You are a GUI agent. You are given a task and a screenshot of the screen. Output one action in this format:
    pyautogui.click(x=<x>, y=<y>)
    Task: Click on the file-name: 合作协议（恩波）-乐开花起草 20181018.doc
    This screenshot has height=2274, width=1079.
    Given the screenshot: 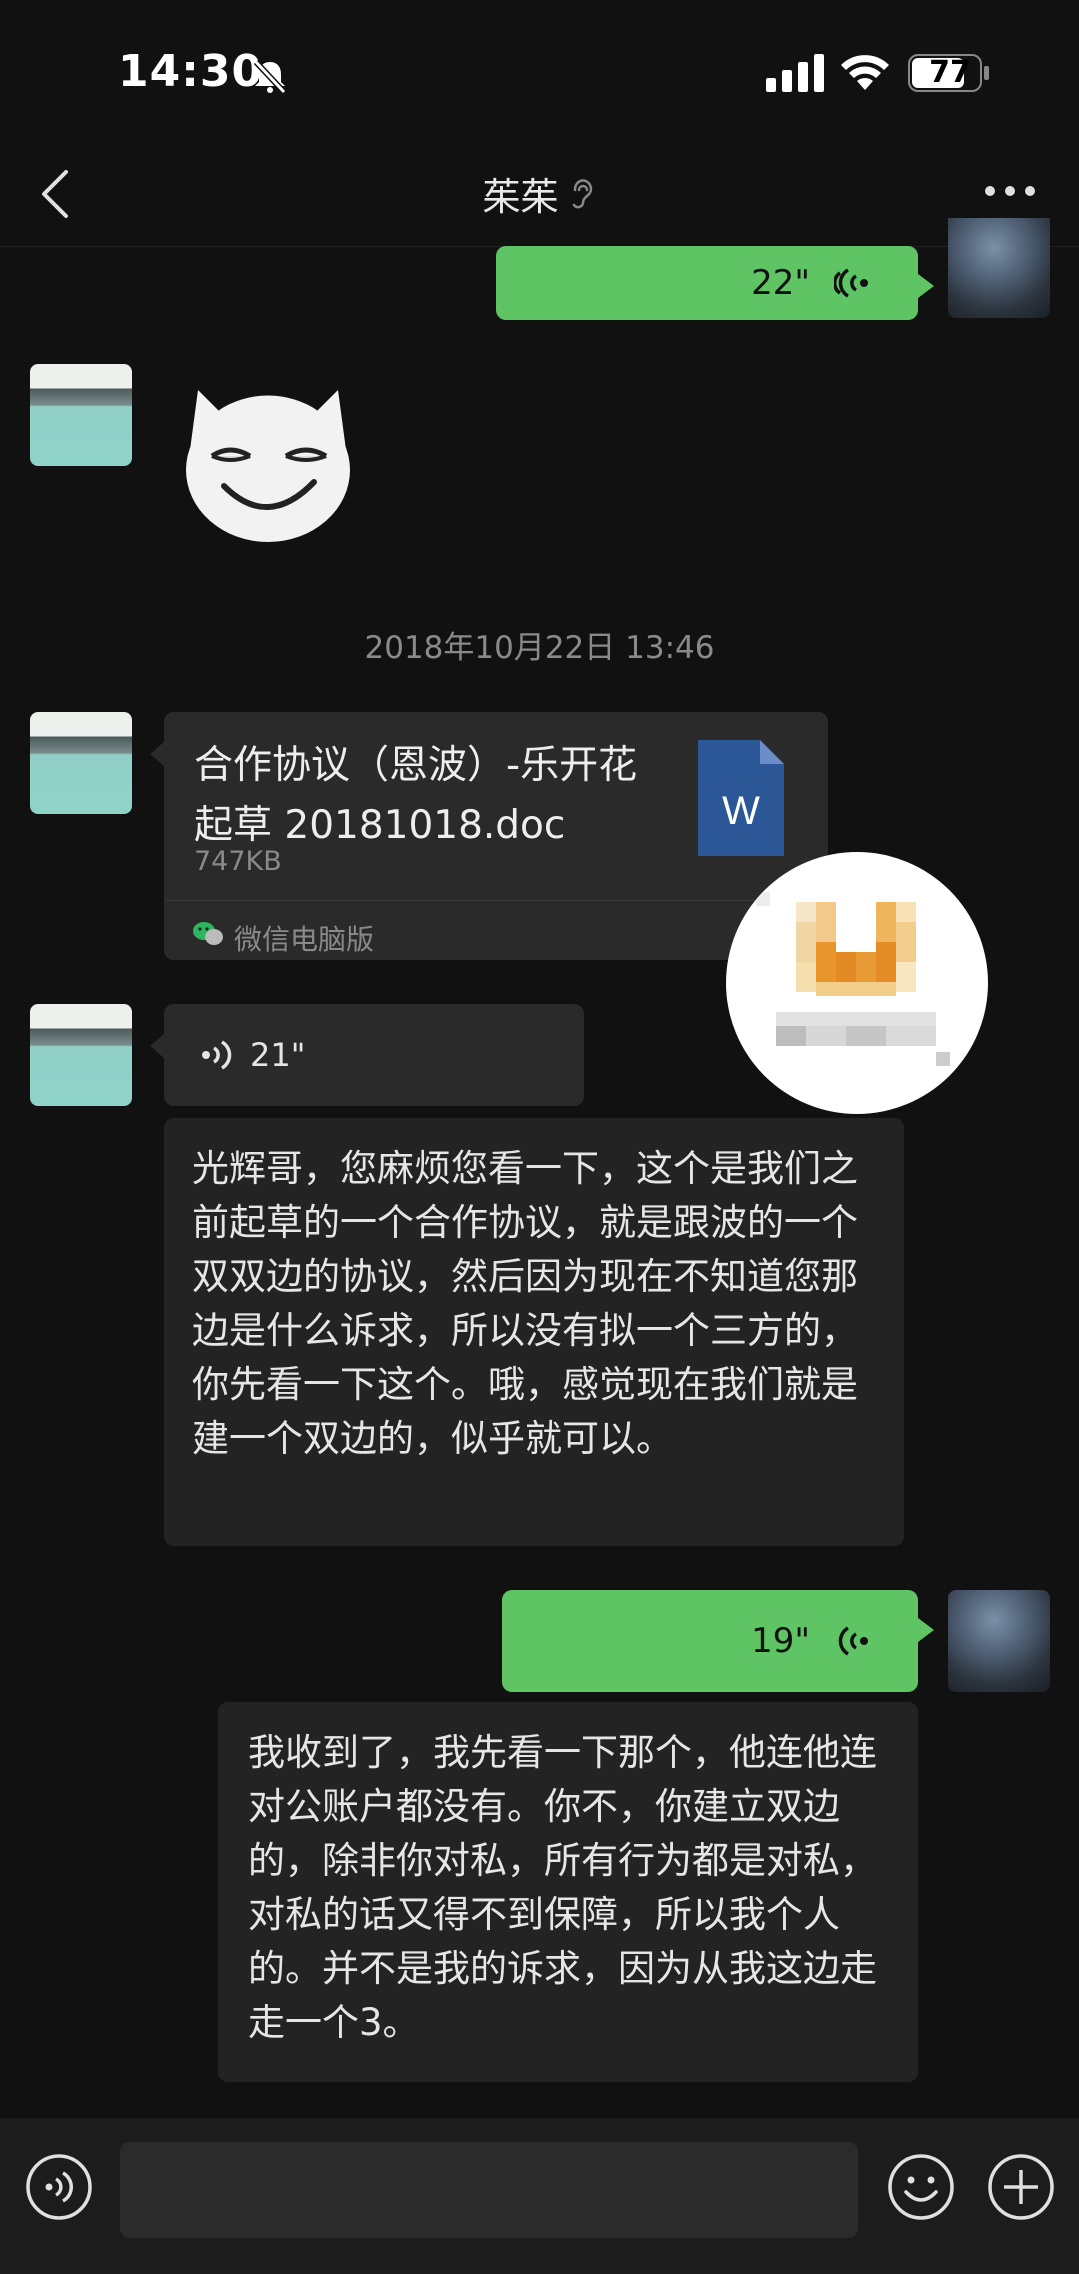 What is the action you would take?
    pyautogui.click(x=416, y=795)
    